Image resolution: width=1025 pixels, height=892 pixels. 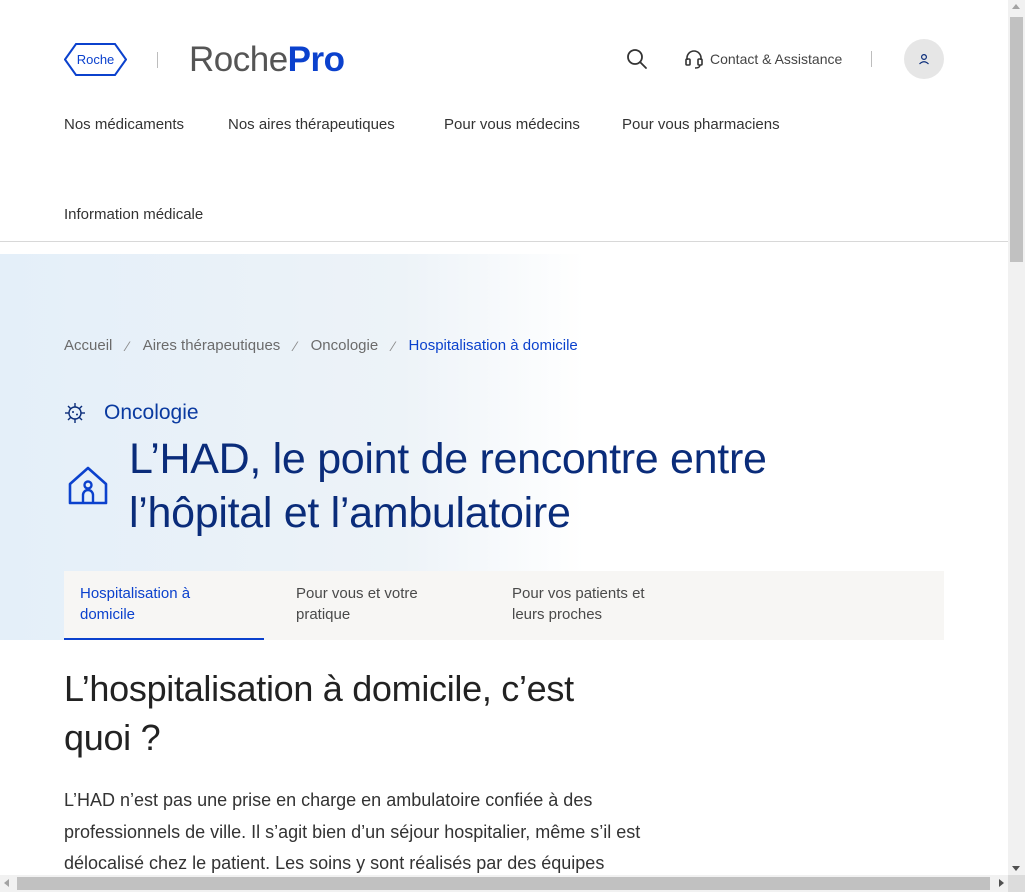 What do you see at coordinates (151, 412) in the screenshot?
I see `category-label: Oncologie` at bounding box center [151, 412].